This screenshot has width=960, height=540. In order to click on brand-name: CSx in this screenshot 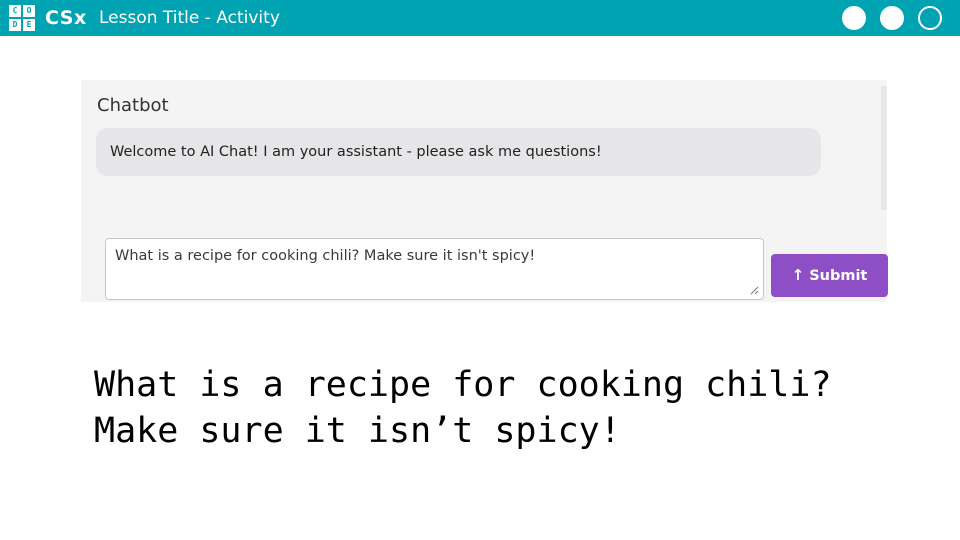, I will do `click(66, 18)`.